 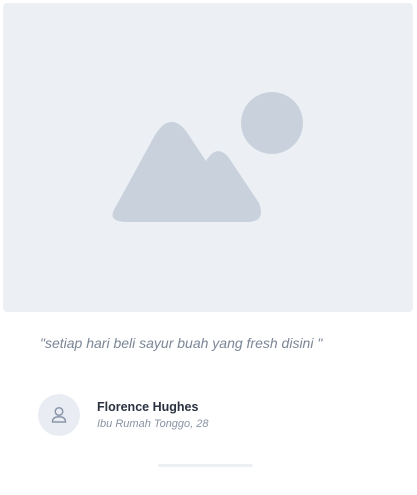 I want to click on author-role: Ibu Rumah Tonggo, 28, so click(x=153, y=424).